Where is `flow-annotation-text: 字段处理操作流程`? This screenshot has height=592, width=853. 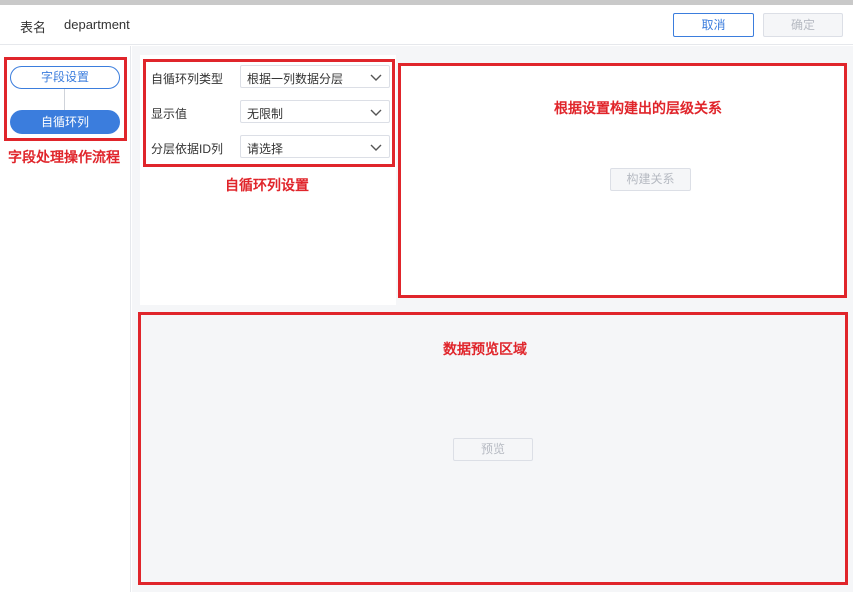
flow-annotation-text: 字段处理操作流程 is located at coordinates (64, 157).